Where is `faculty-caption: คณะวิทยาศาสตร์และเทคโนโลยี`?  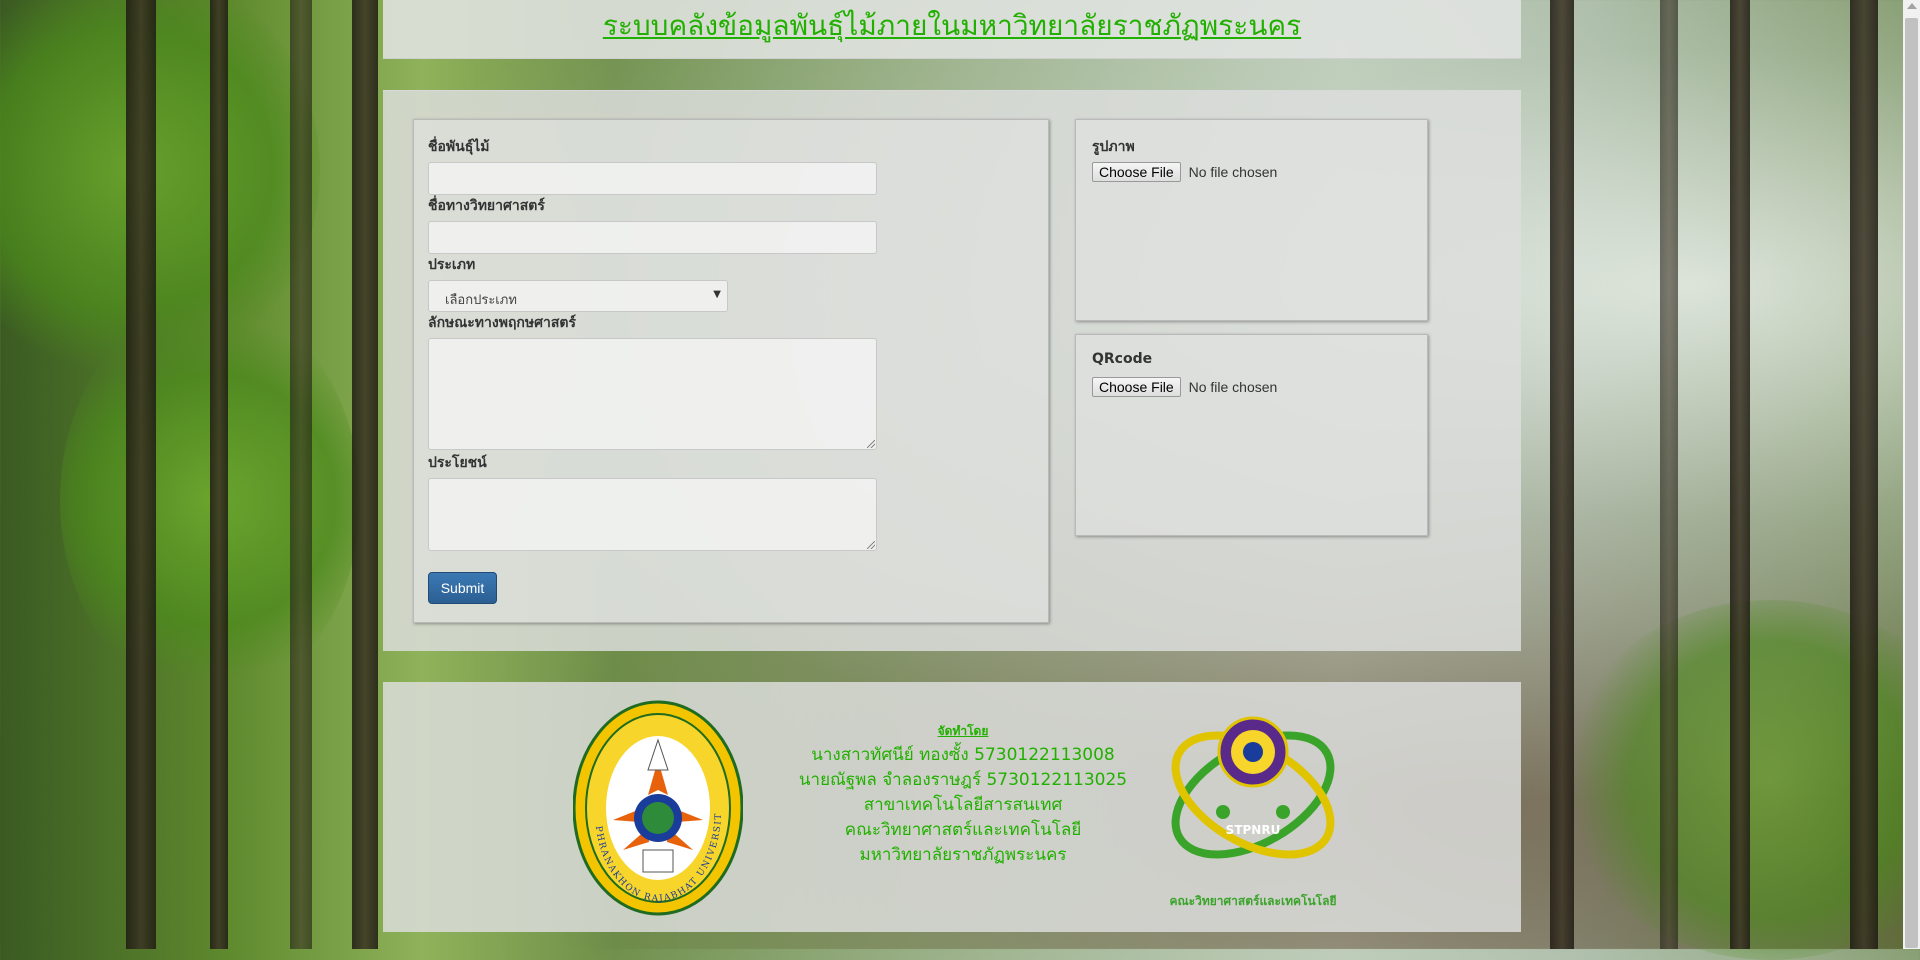 faculty-caption: คณะวิทยาศาสตร์และเทคโนโลยี is located at coordinates (1253, 900).